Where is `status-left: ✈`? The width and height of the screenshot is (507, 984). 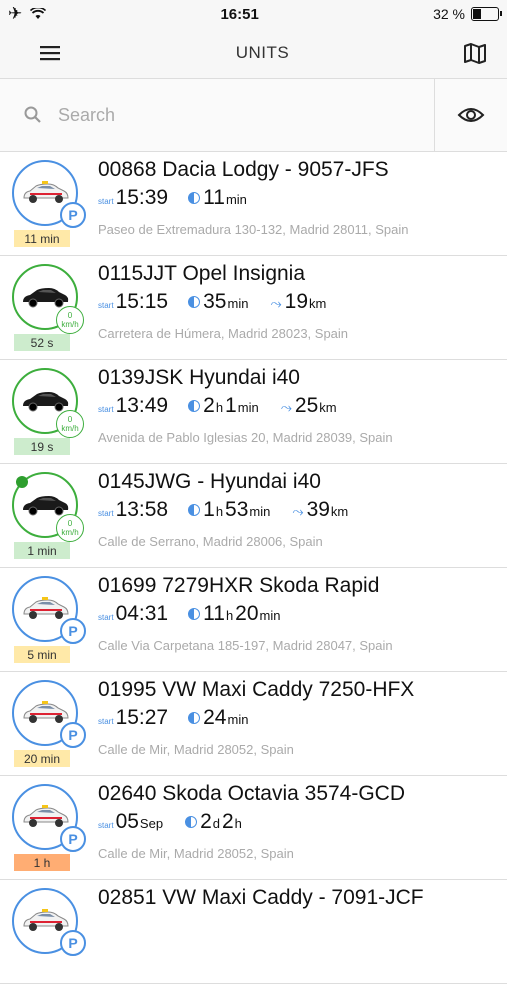
status-left: ✈ is located at coordinates (27, 14).